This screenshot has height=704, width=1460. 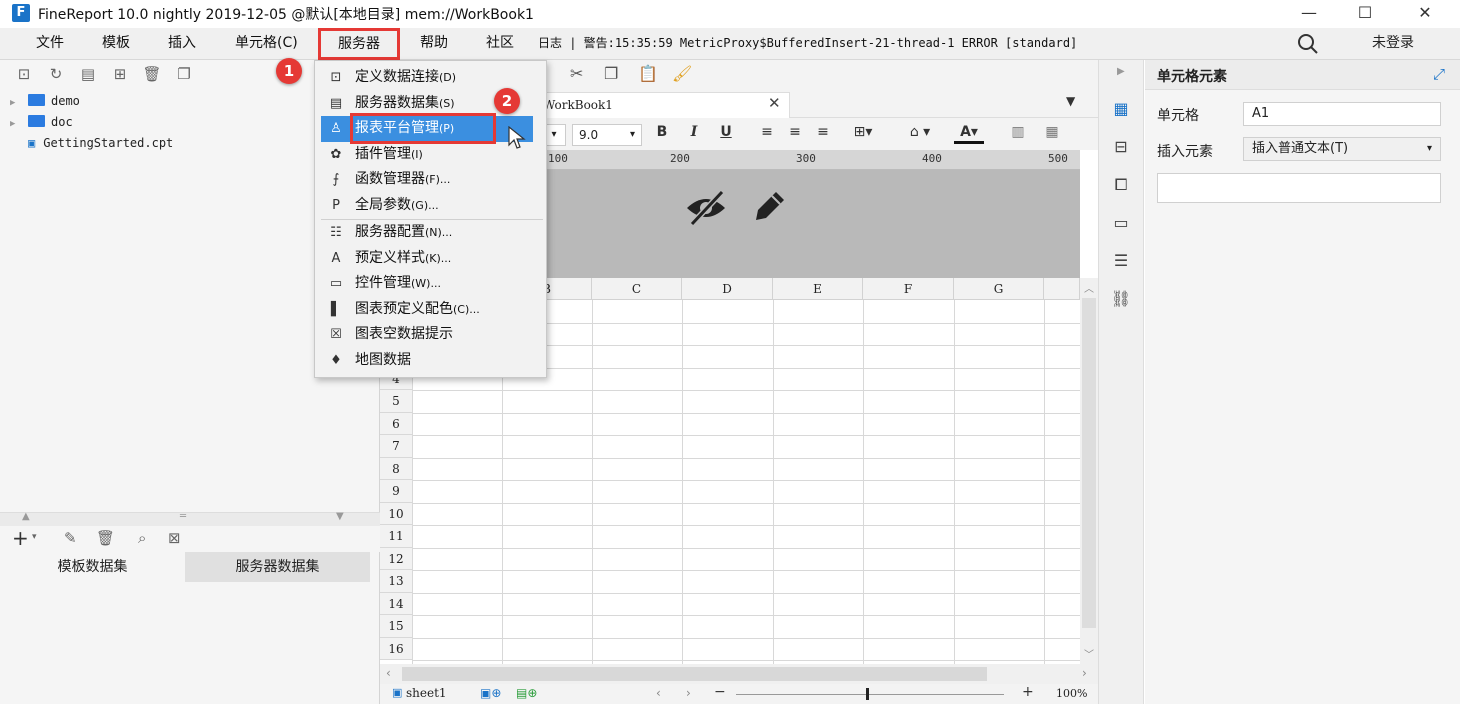 I want to click on menu-item-db-connection: ⊡ 定义数据连接(D), so click(x=432, y=78).